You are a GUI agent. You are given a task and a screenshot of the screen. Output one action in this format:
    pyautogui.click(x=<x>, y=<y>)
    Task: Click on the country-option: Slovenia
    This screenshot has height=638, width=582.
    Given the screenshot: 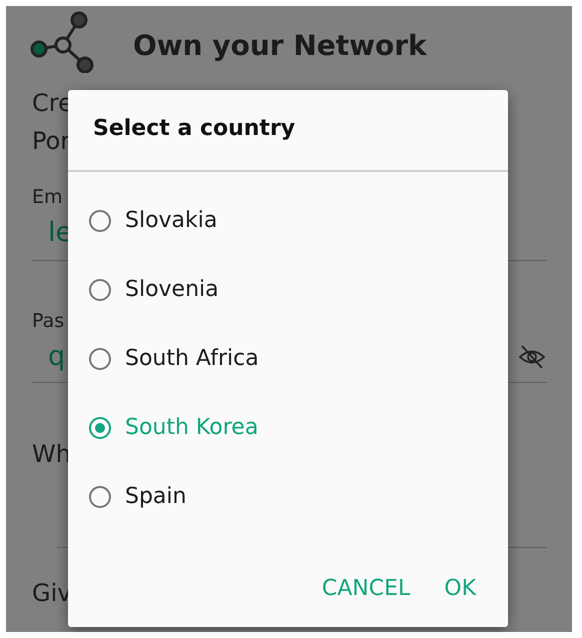 What is the action you would take?
    pyautogui.click(x=288, y=289)
    